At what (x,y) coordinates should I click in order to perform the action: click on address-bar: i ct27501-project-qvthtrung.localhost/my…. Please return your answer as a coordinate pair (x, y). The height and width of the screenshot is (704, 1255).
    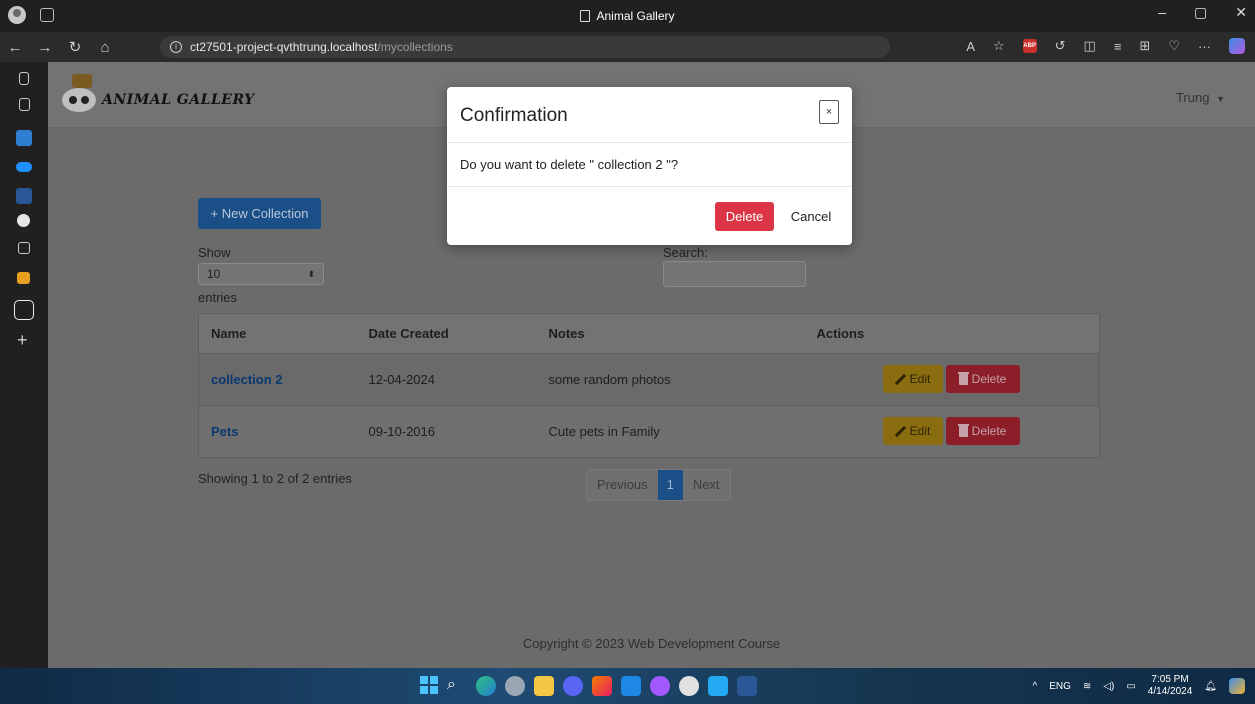
    Looking at the image, I should click on (525, 47).